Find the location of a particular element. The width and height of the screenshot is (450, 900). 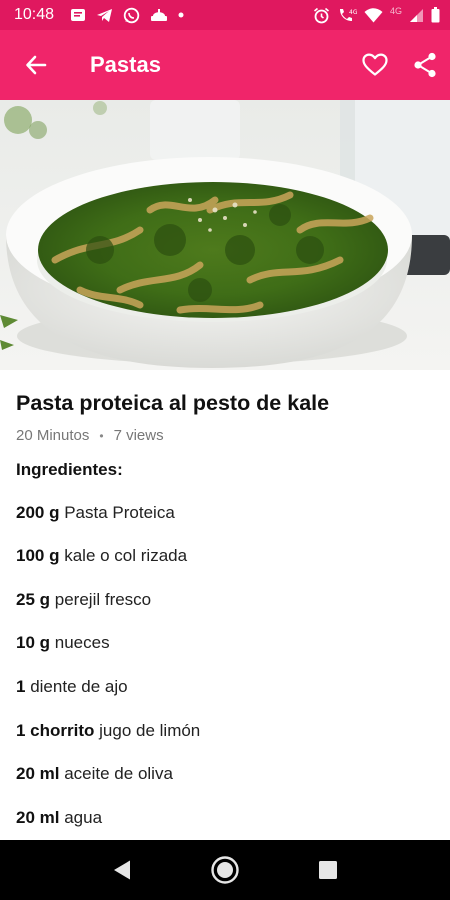

wifi-icon is located at coordinates (373, 14).